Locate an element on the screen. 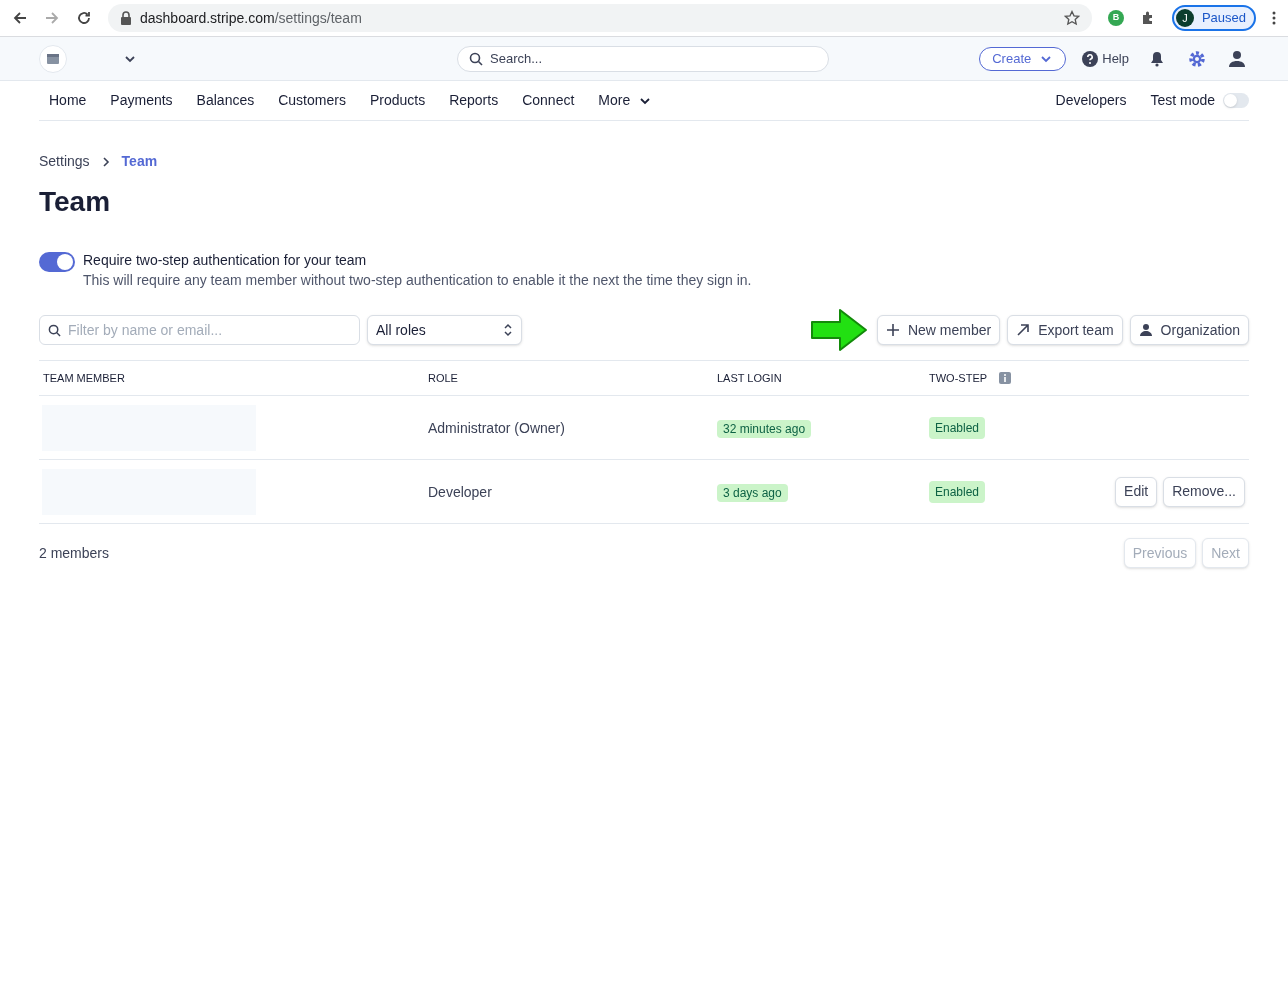 This screenshot has width=1288, height=1003. last-login-badge: 32 minutes ago is located at coordinates (764, 428).